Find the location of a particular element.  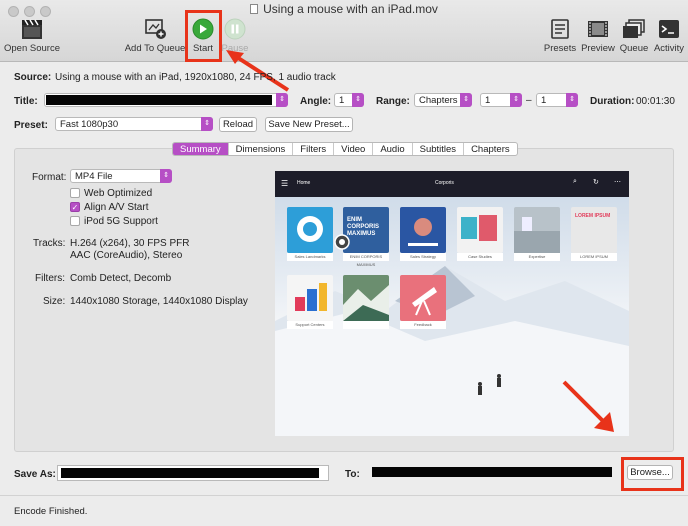

angle-label: Angle: is located at coordinates (316, 101).